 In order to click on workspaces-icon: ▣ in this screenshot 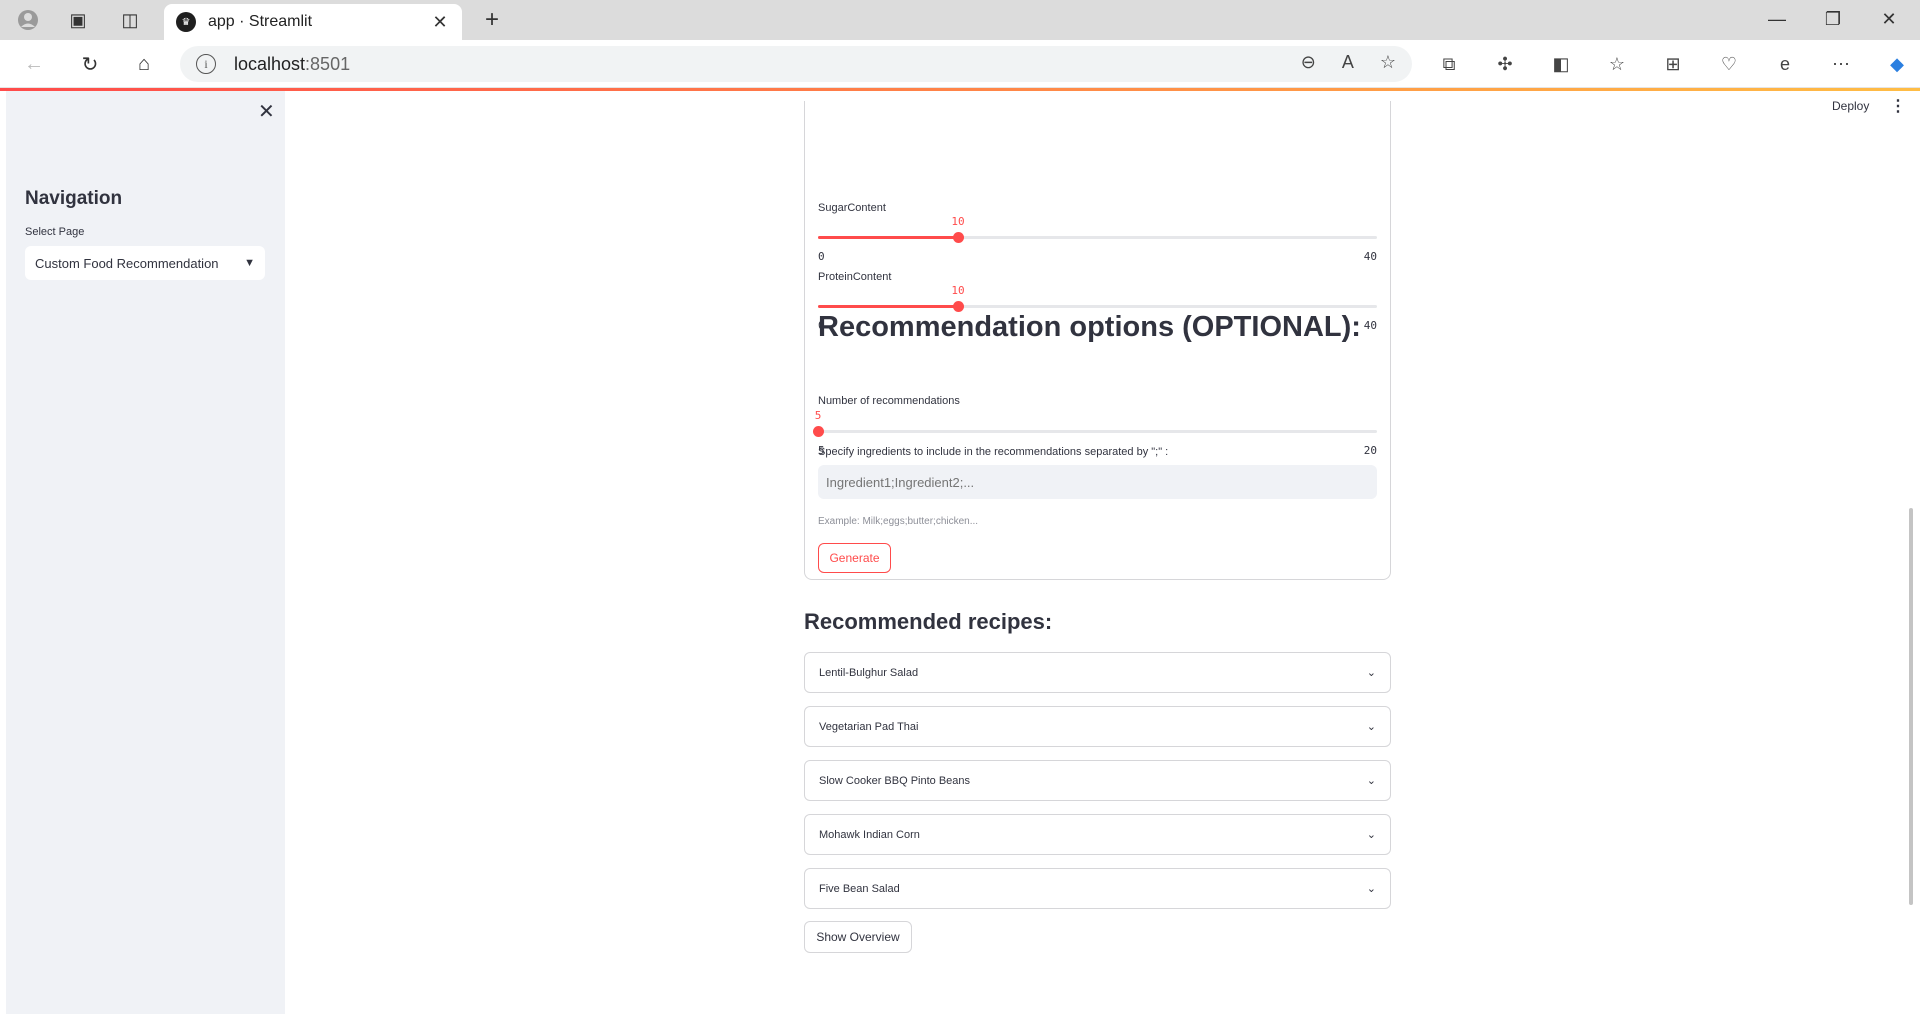, I will do `click(78, 20)`.